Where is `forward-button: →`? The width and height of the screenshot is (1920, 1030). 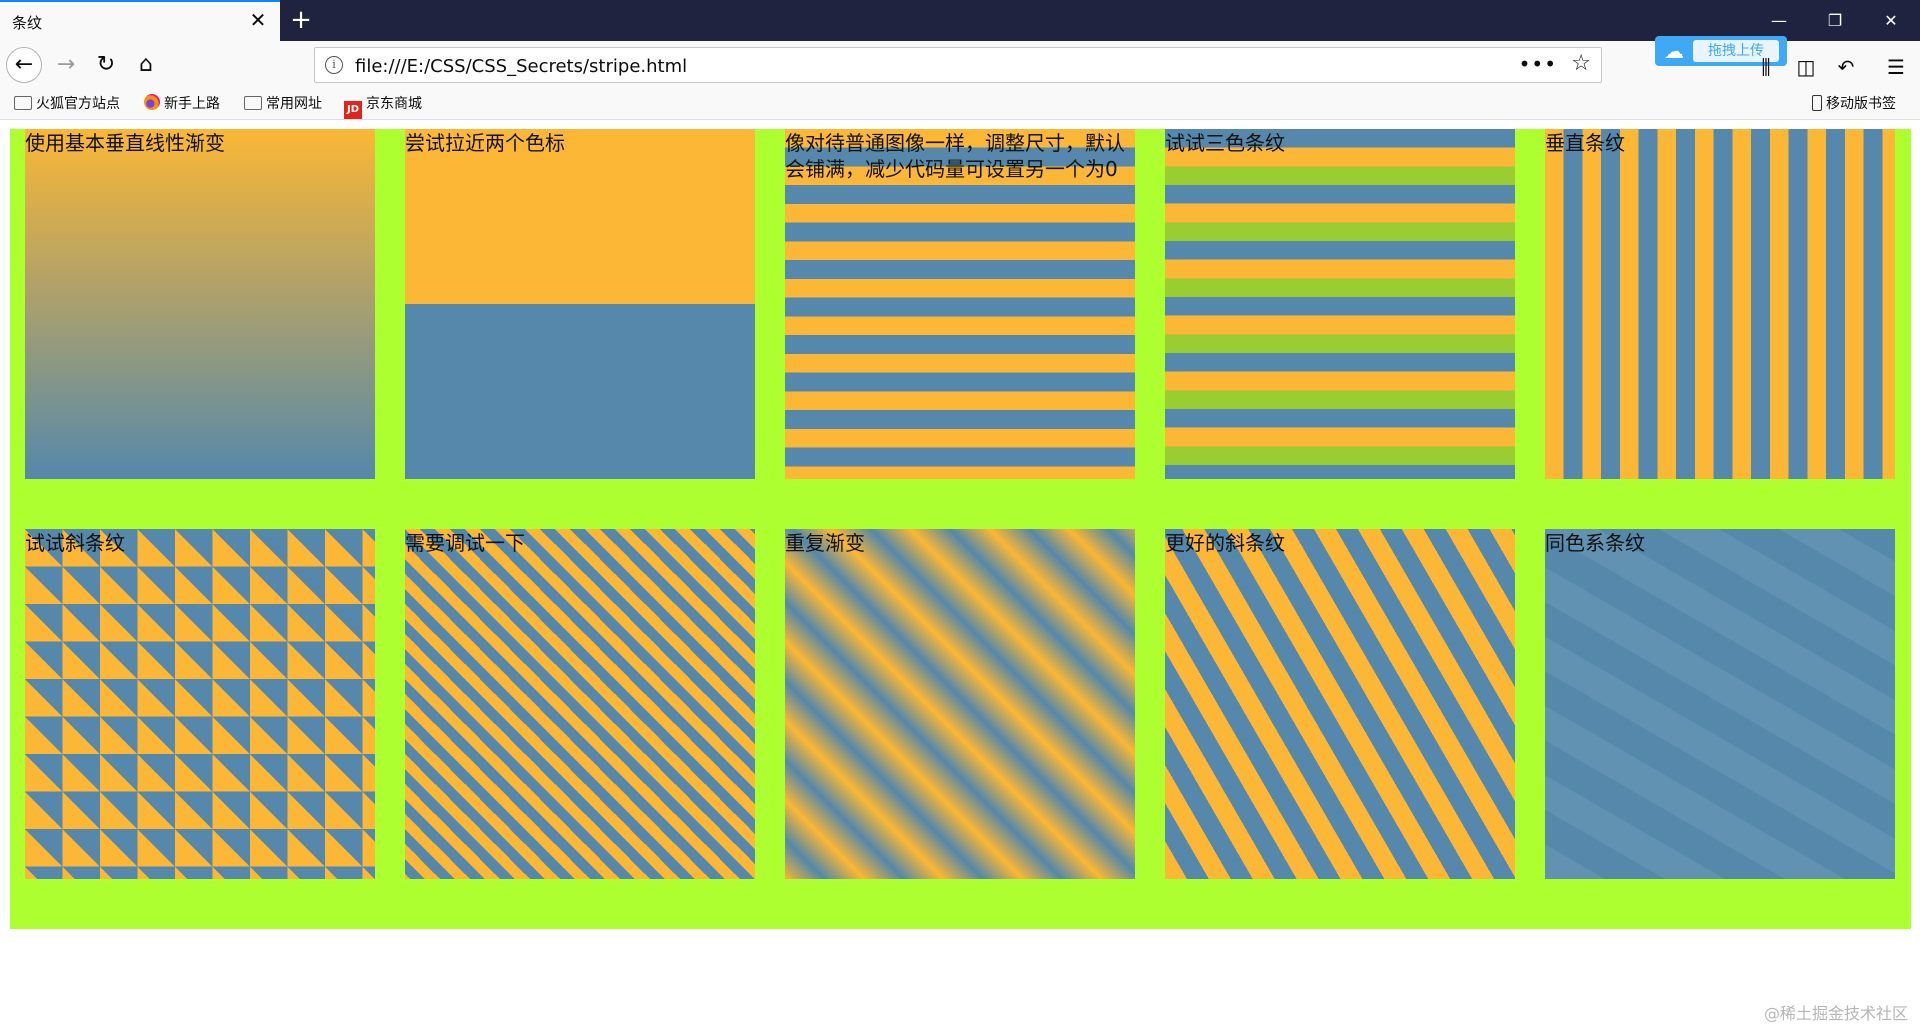
forward-button: → is located at coordinates (66, 65).